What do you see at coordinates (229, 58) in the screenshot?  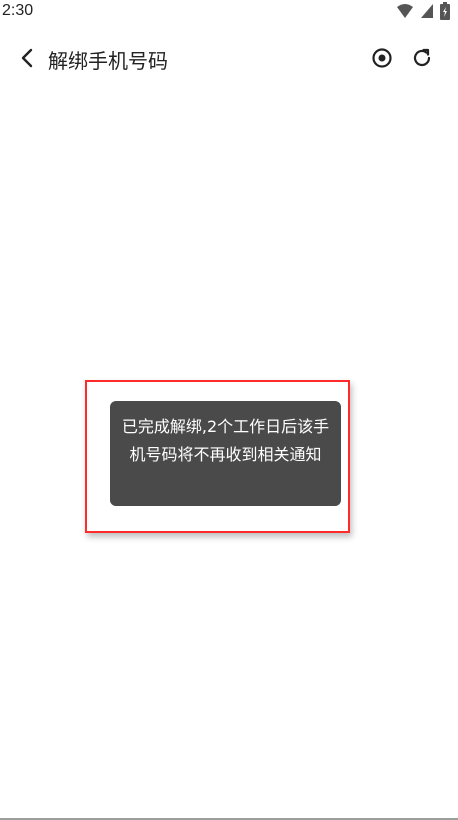 I see `app-bar: 解绑手机号码` at bounding box center [229, 58].